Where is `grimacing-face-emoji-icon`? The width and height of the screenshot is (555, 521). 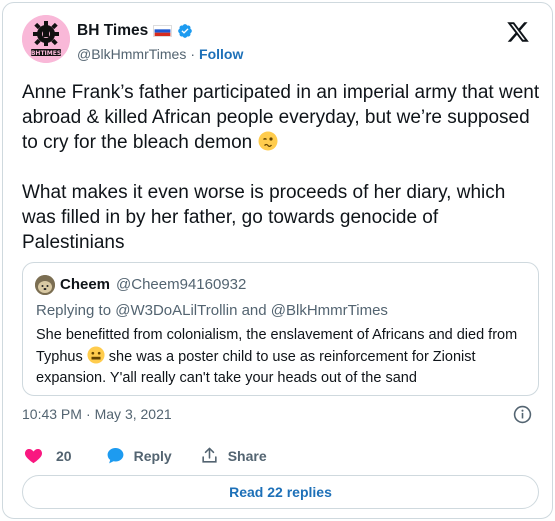
grimacing-face-emoji-icon is located at coordinates (96, 355).